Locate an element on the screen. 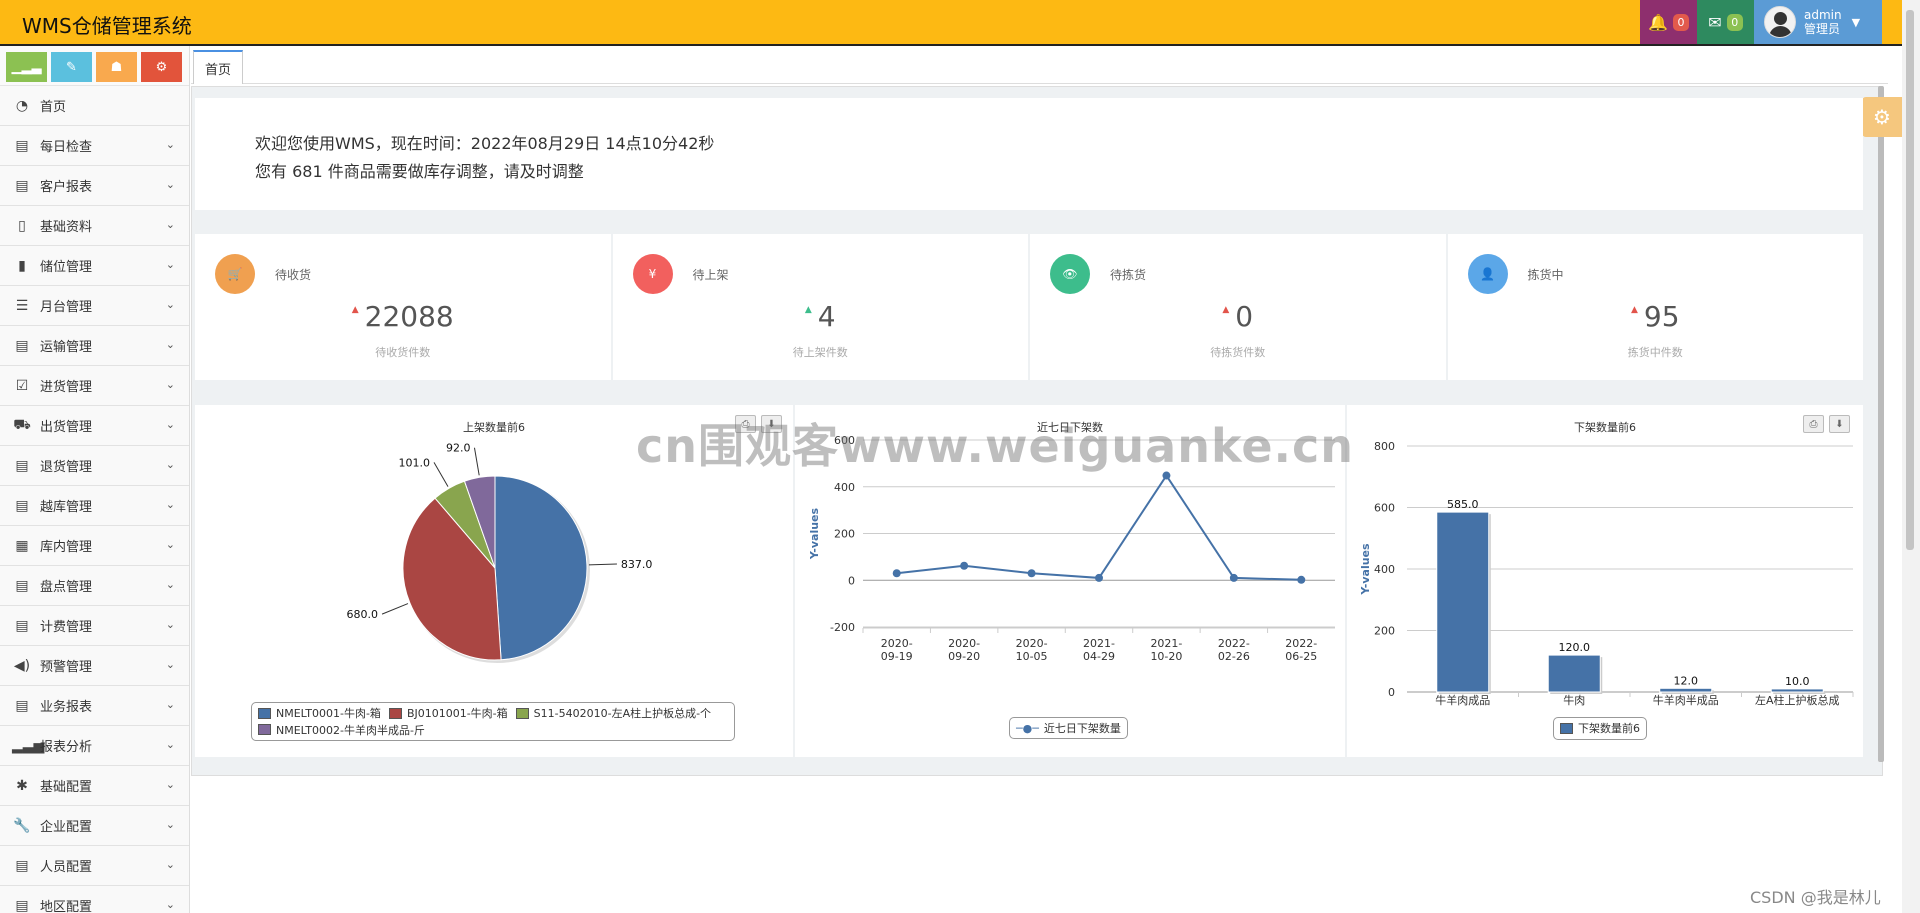  pie-data-label: 92.0 is located at coordinates (458, 448).